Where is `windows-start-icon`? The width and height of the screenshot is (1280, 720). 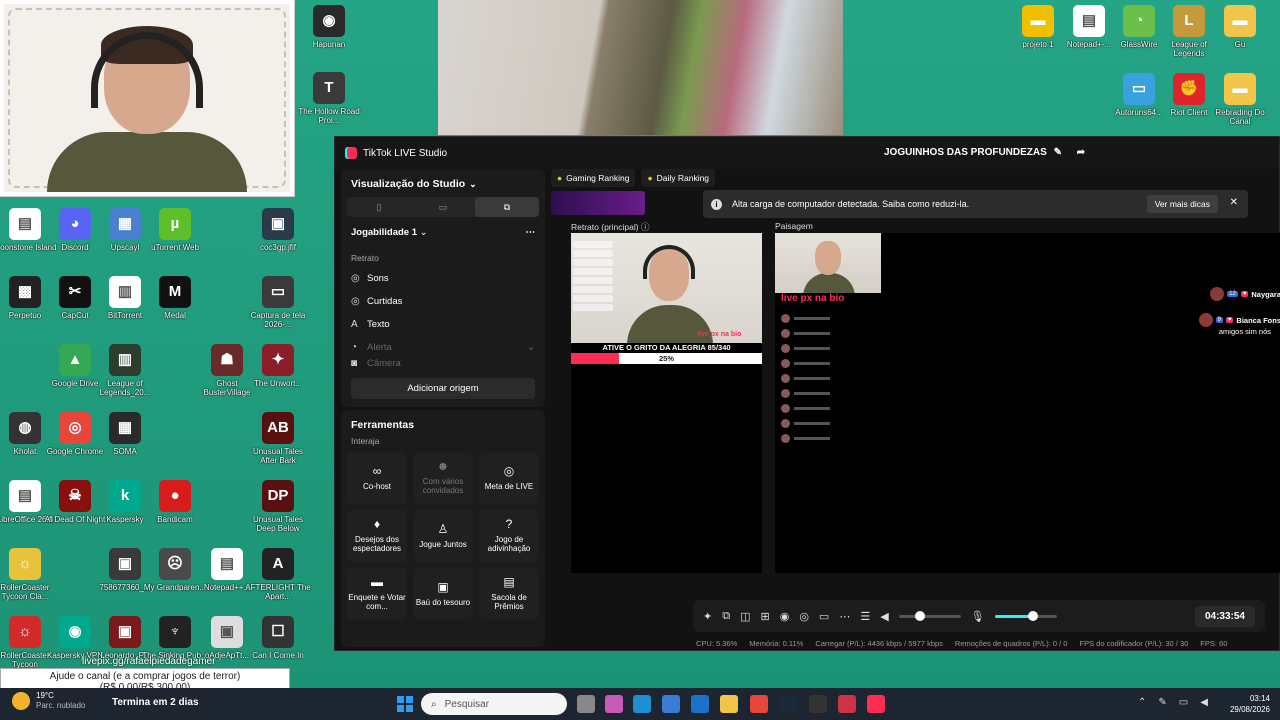
windows-start-icon is located at coordinates (405, 704).